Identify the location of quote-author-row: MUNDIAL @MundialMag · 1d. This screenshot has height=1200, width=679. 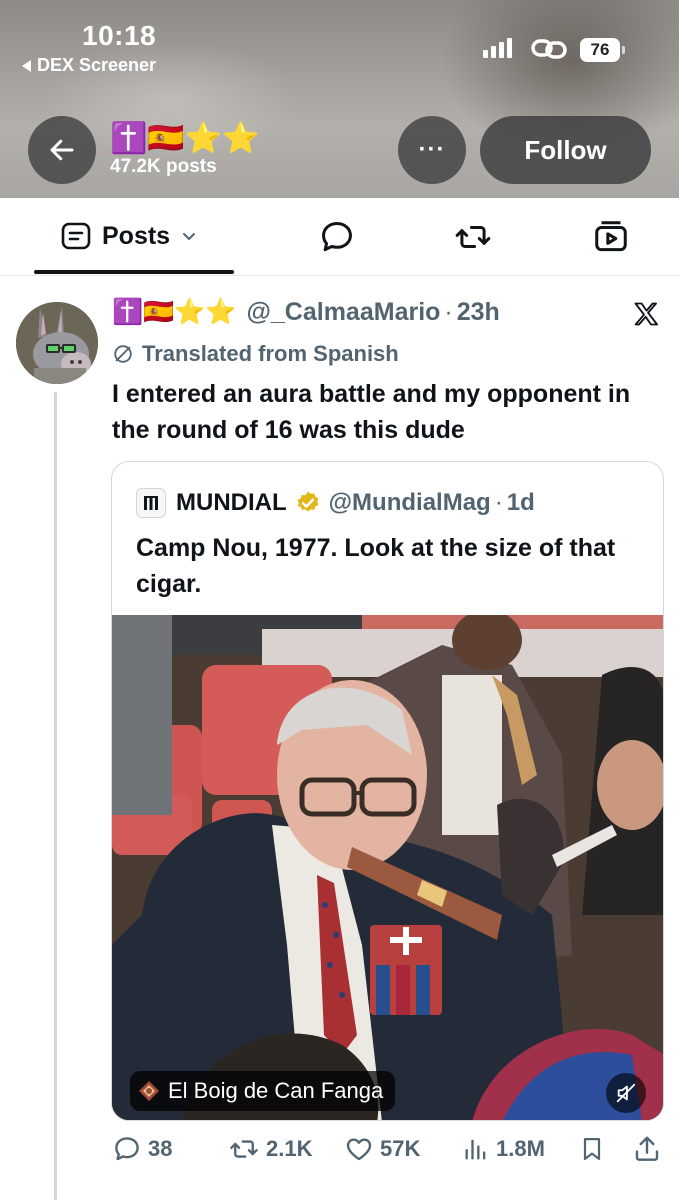
(335, 503).